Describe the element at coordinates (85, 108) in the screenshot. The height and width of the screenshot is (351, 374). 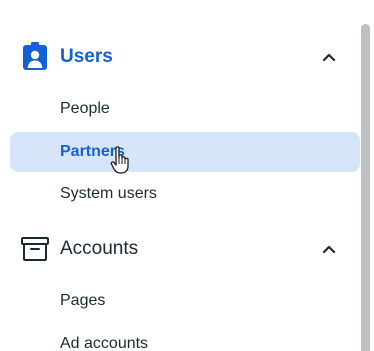
I see `sidebar-item-label: People` at that location.